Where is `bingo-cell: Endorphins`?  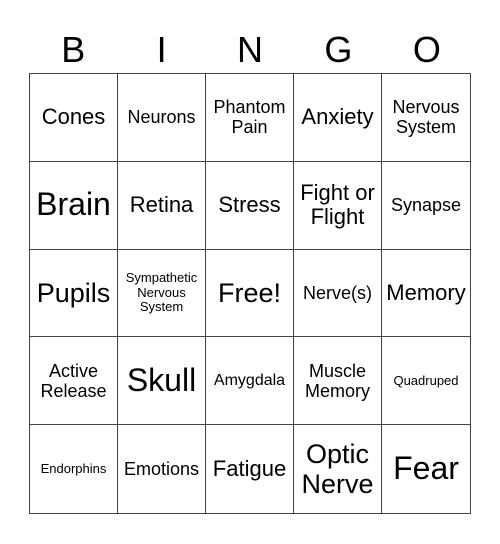 bingo-cell: Endorphins is located at coordinates (74, 469).